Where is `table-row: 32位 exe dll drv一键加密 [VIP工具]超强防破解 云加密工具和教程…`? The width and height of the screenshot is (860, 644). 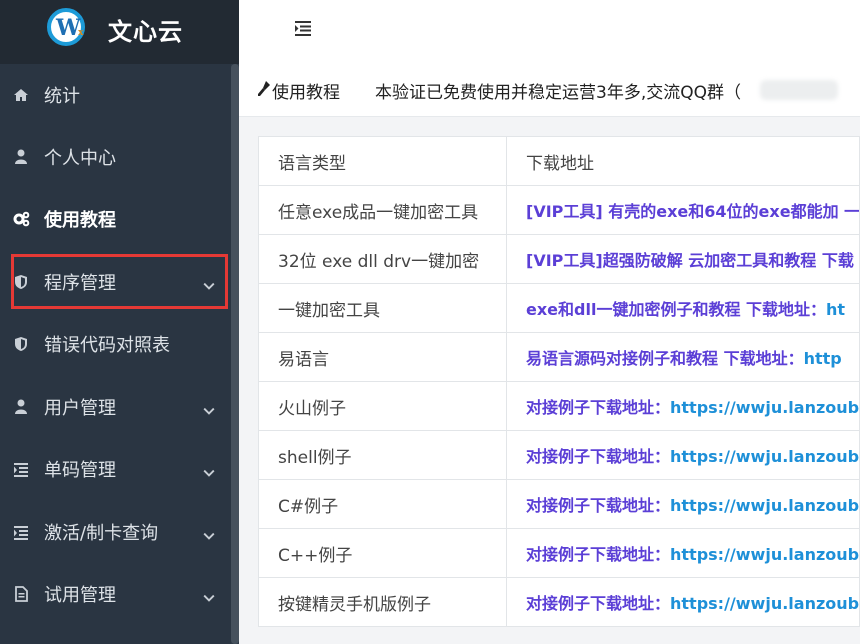
table-row: 32位 exe dll drv一键加密 [VIP工具]超强防破解 云加密工具和教程… is located at coordinates (559, 259).